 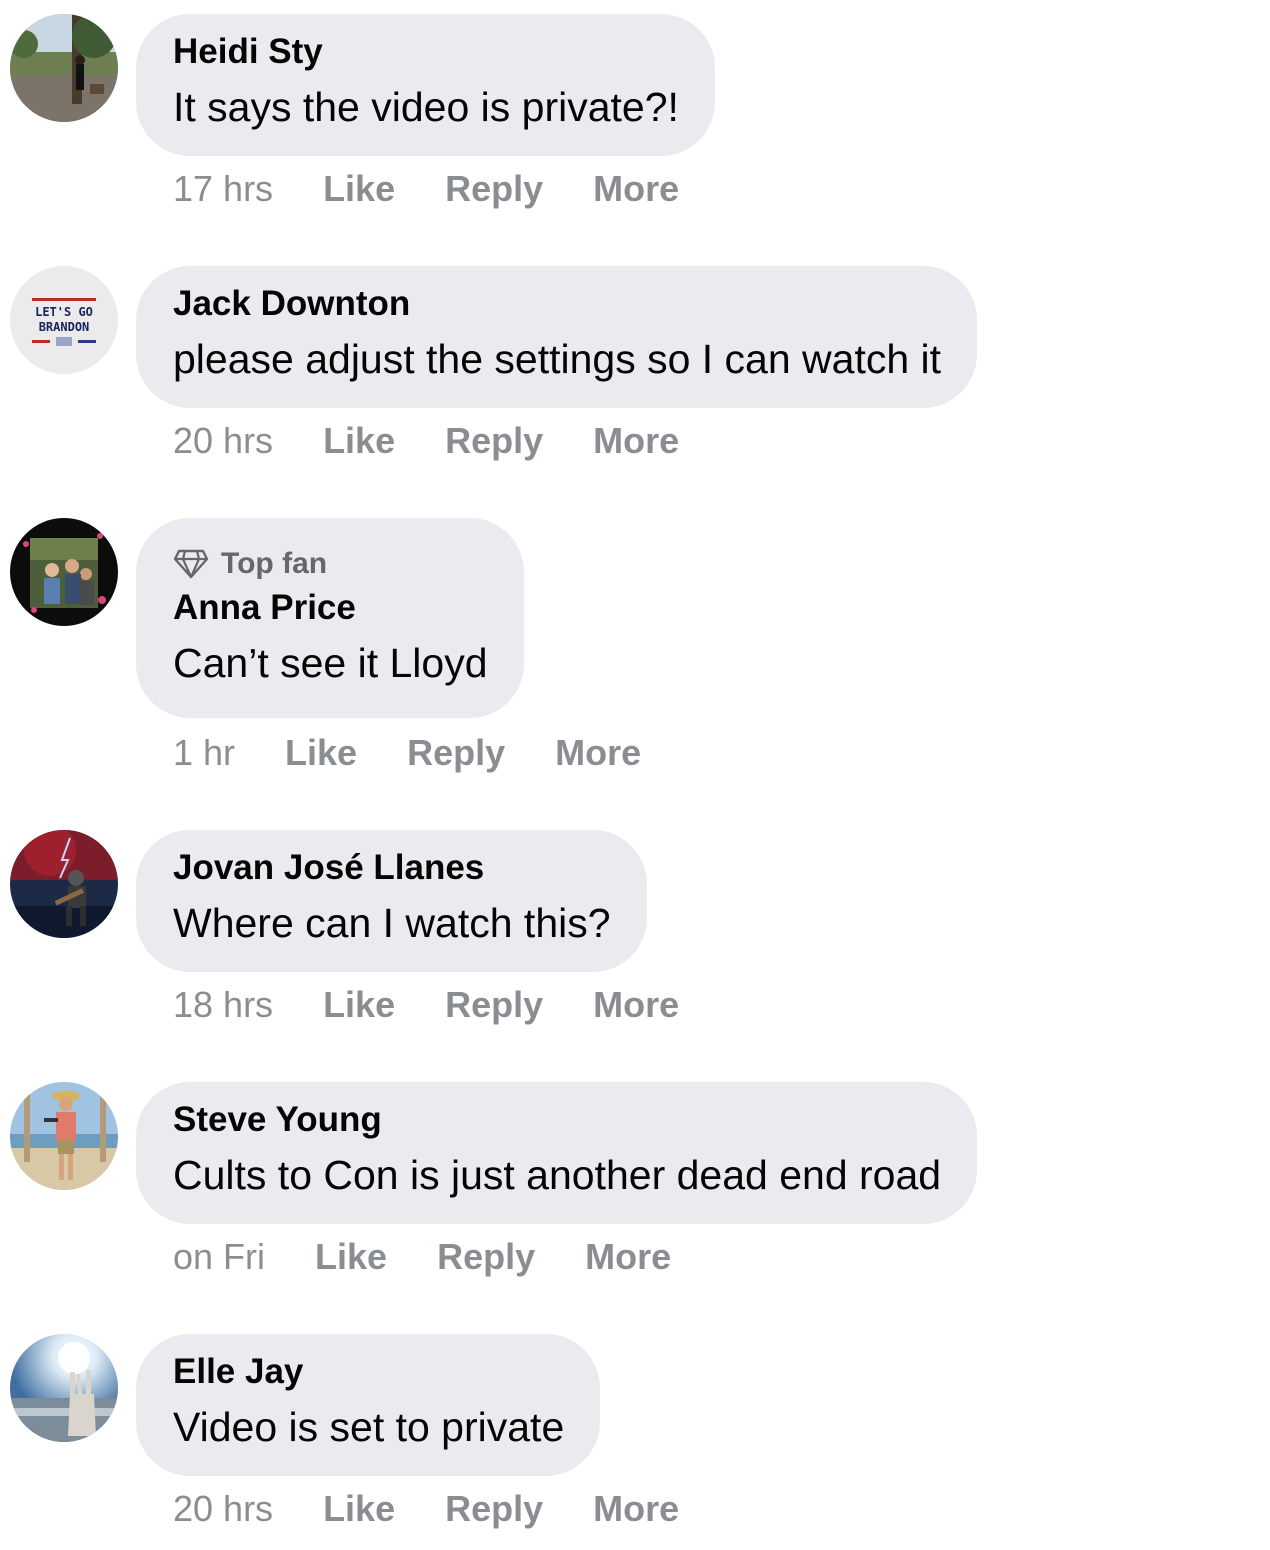 What do you see at coordinates (330, 608) in the screenshot?
I see `comment-author: Anna Price` at bounding box center [330, 608].